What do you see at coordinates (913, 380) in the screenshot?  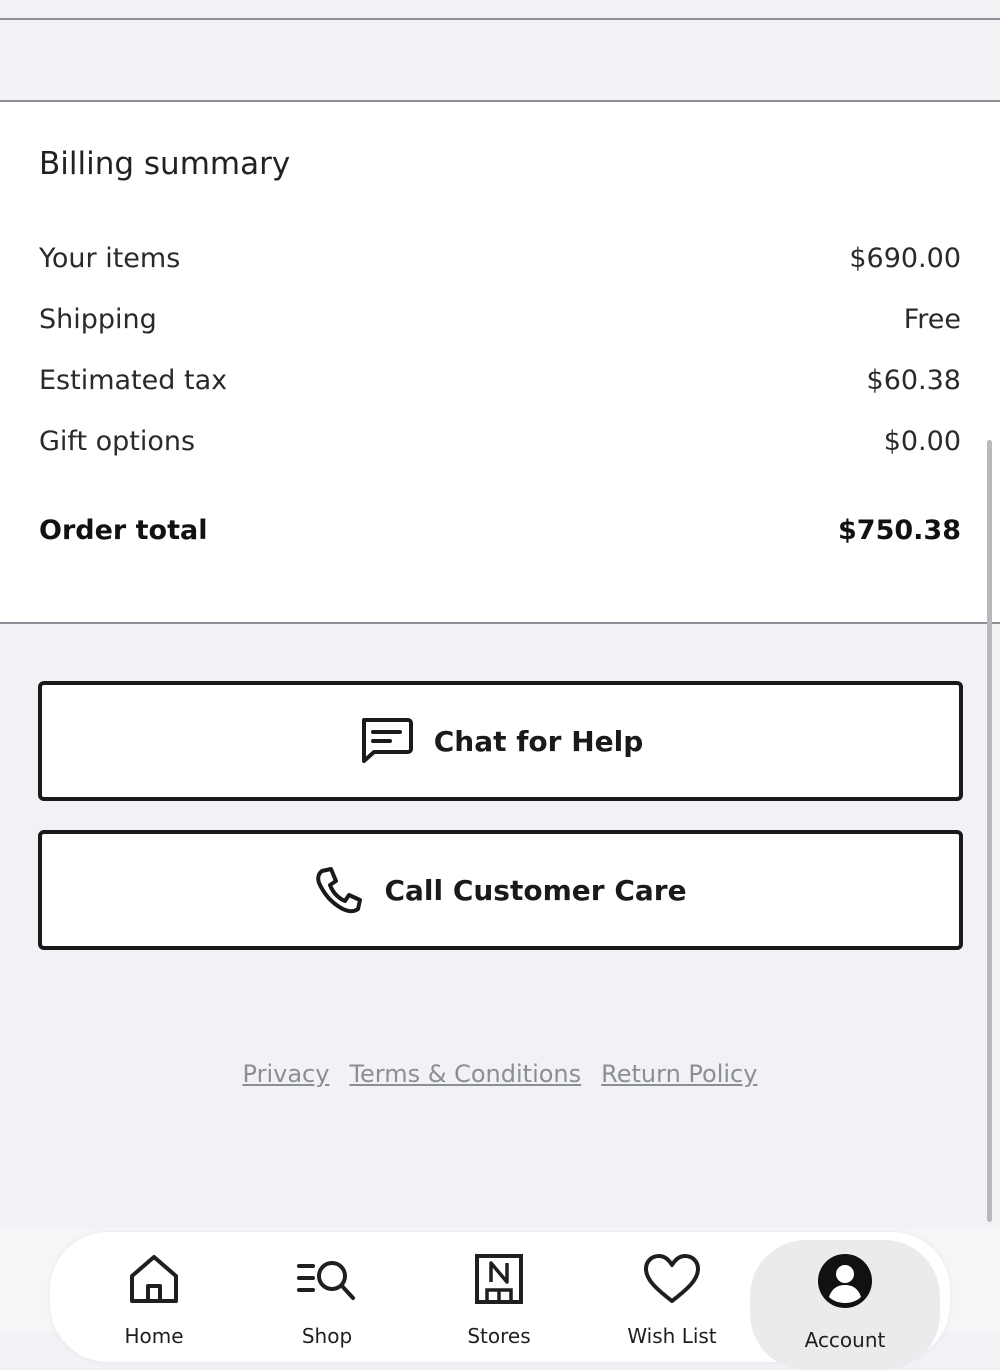 I see `billing-row-value: $60.38` at bounding box center [913, 380].